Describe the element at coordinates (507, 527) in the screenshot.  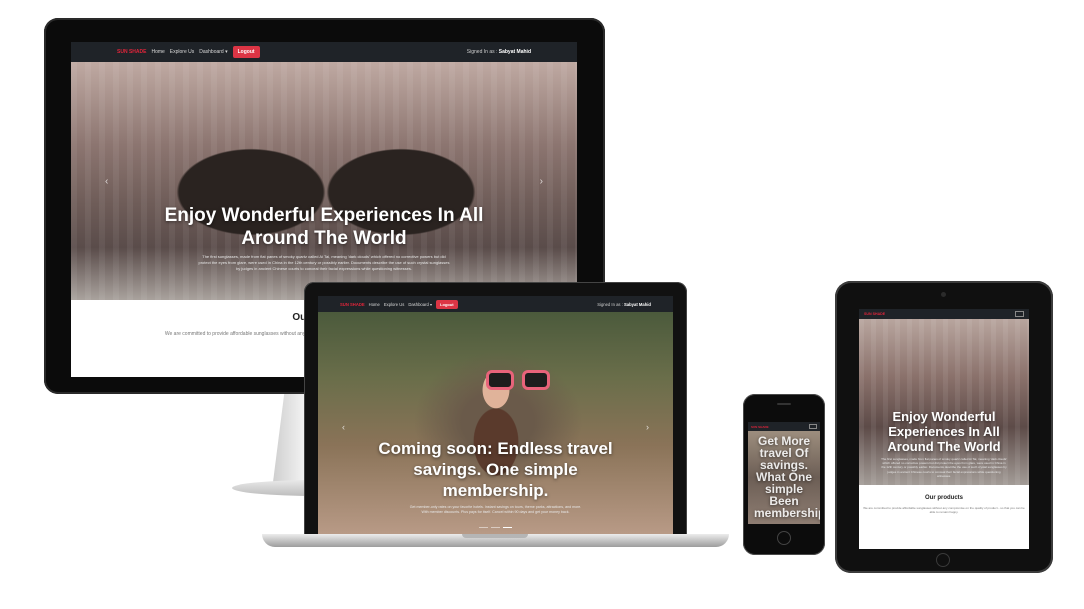
I see `carousel-indicator-active` at that location.